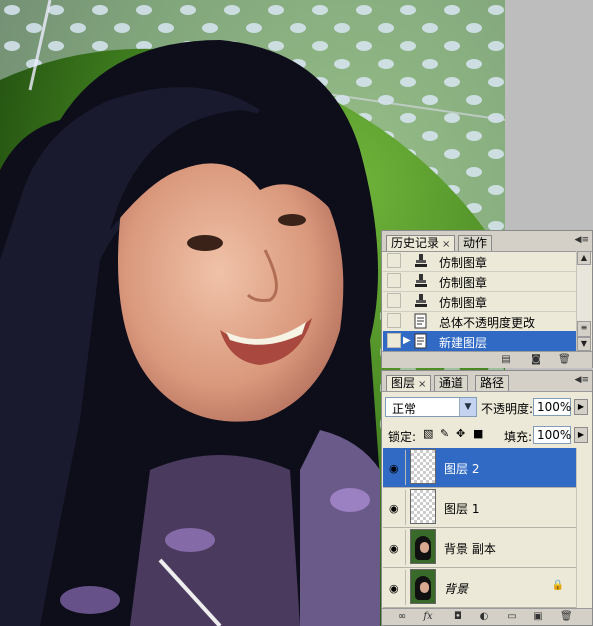 This screenshot has height=626, width=593. Describe the element at coordinates (415, 243) in the screenshot. I see `tab-history-label: 历史记录` at that location.